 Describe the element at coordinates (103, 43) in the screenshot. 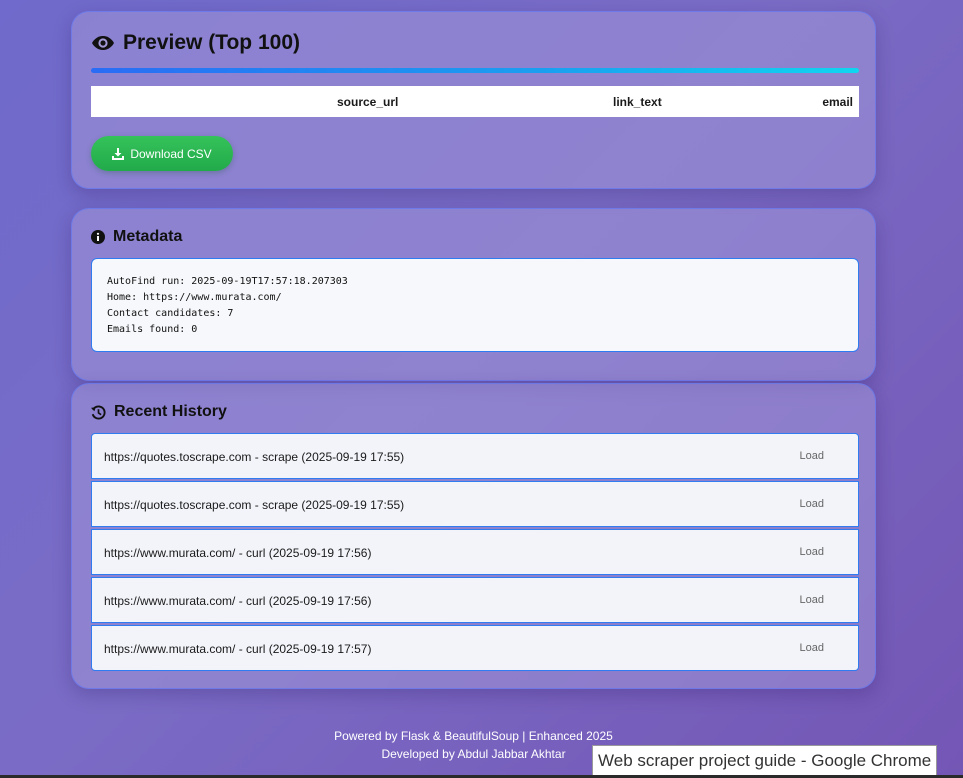

I see `eye-icon` at that location.